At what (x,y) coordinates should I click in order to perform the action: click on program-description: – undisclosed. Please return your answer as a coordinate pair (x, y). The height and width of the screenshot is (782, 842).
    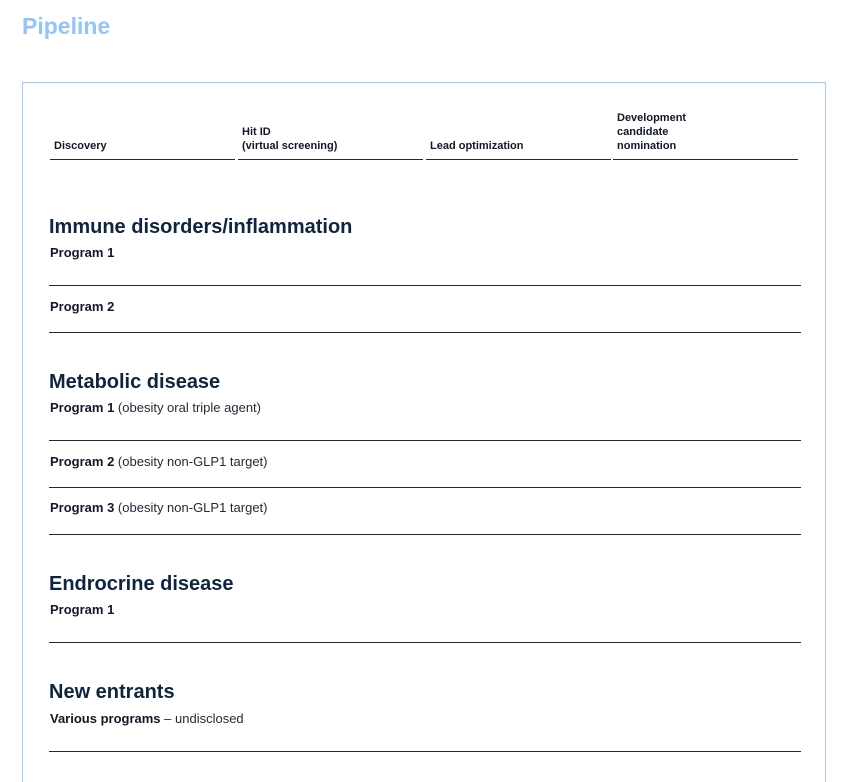
    Looking at the image, I should click on (202, 718).